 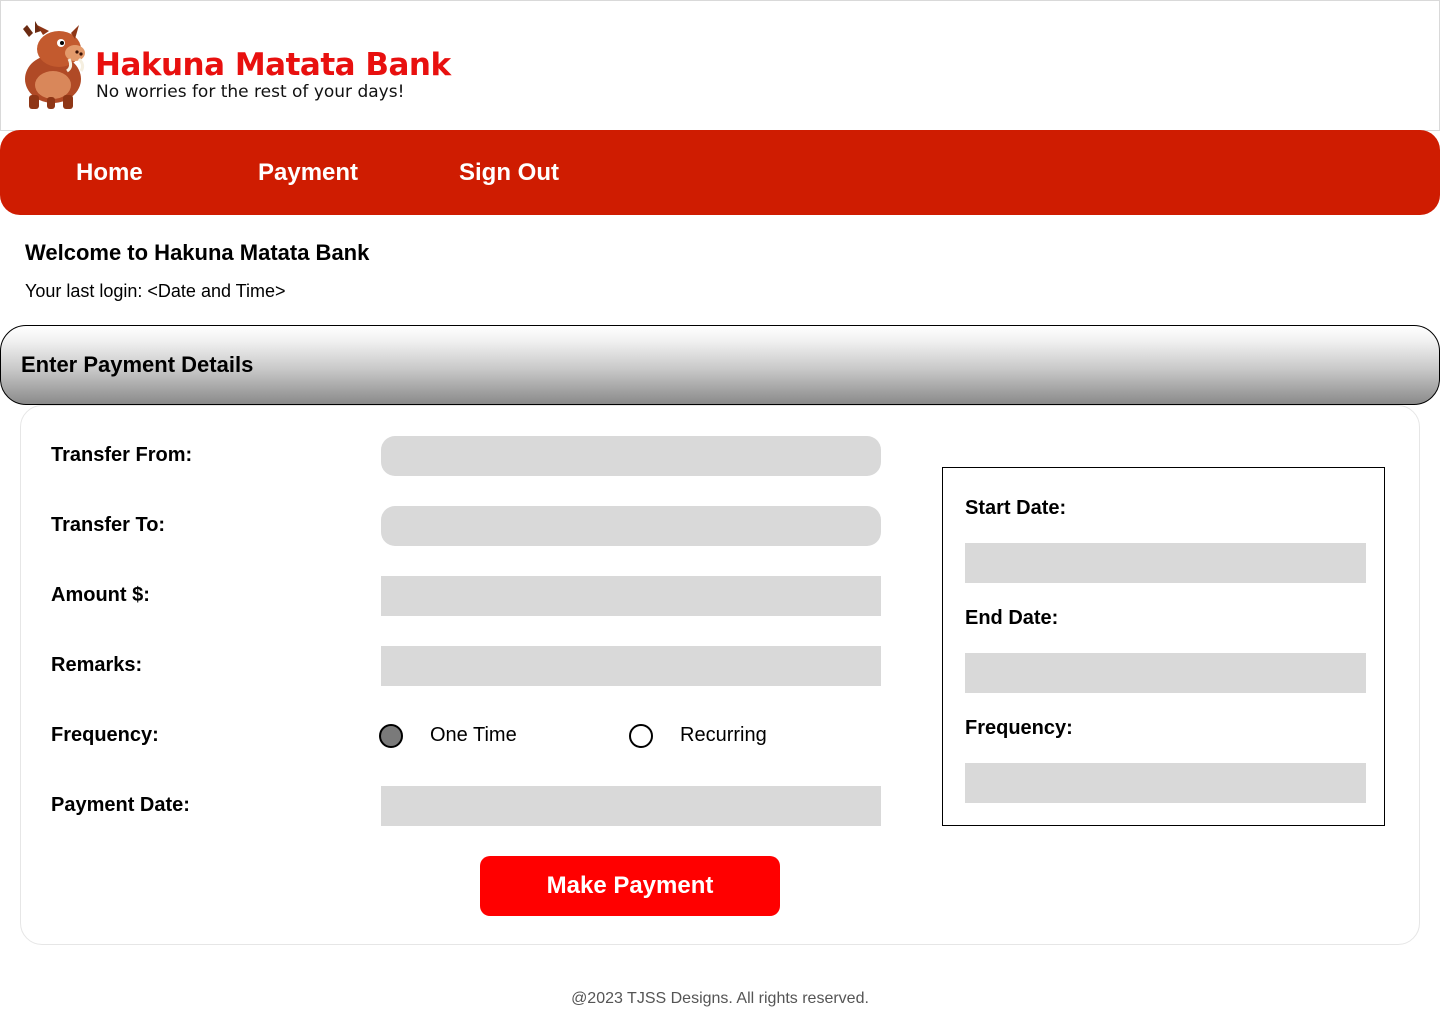 What do you see at coordinates (631, 596) in the screenshot?
I see `amount-input` at bounding box center [631, 596].